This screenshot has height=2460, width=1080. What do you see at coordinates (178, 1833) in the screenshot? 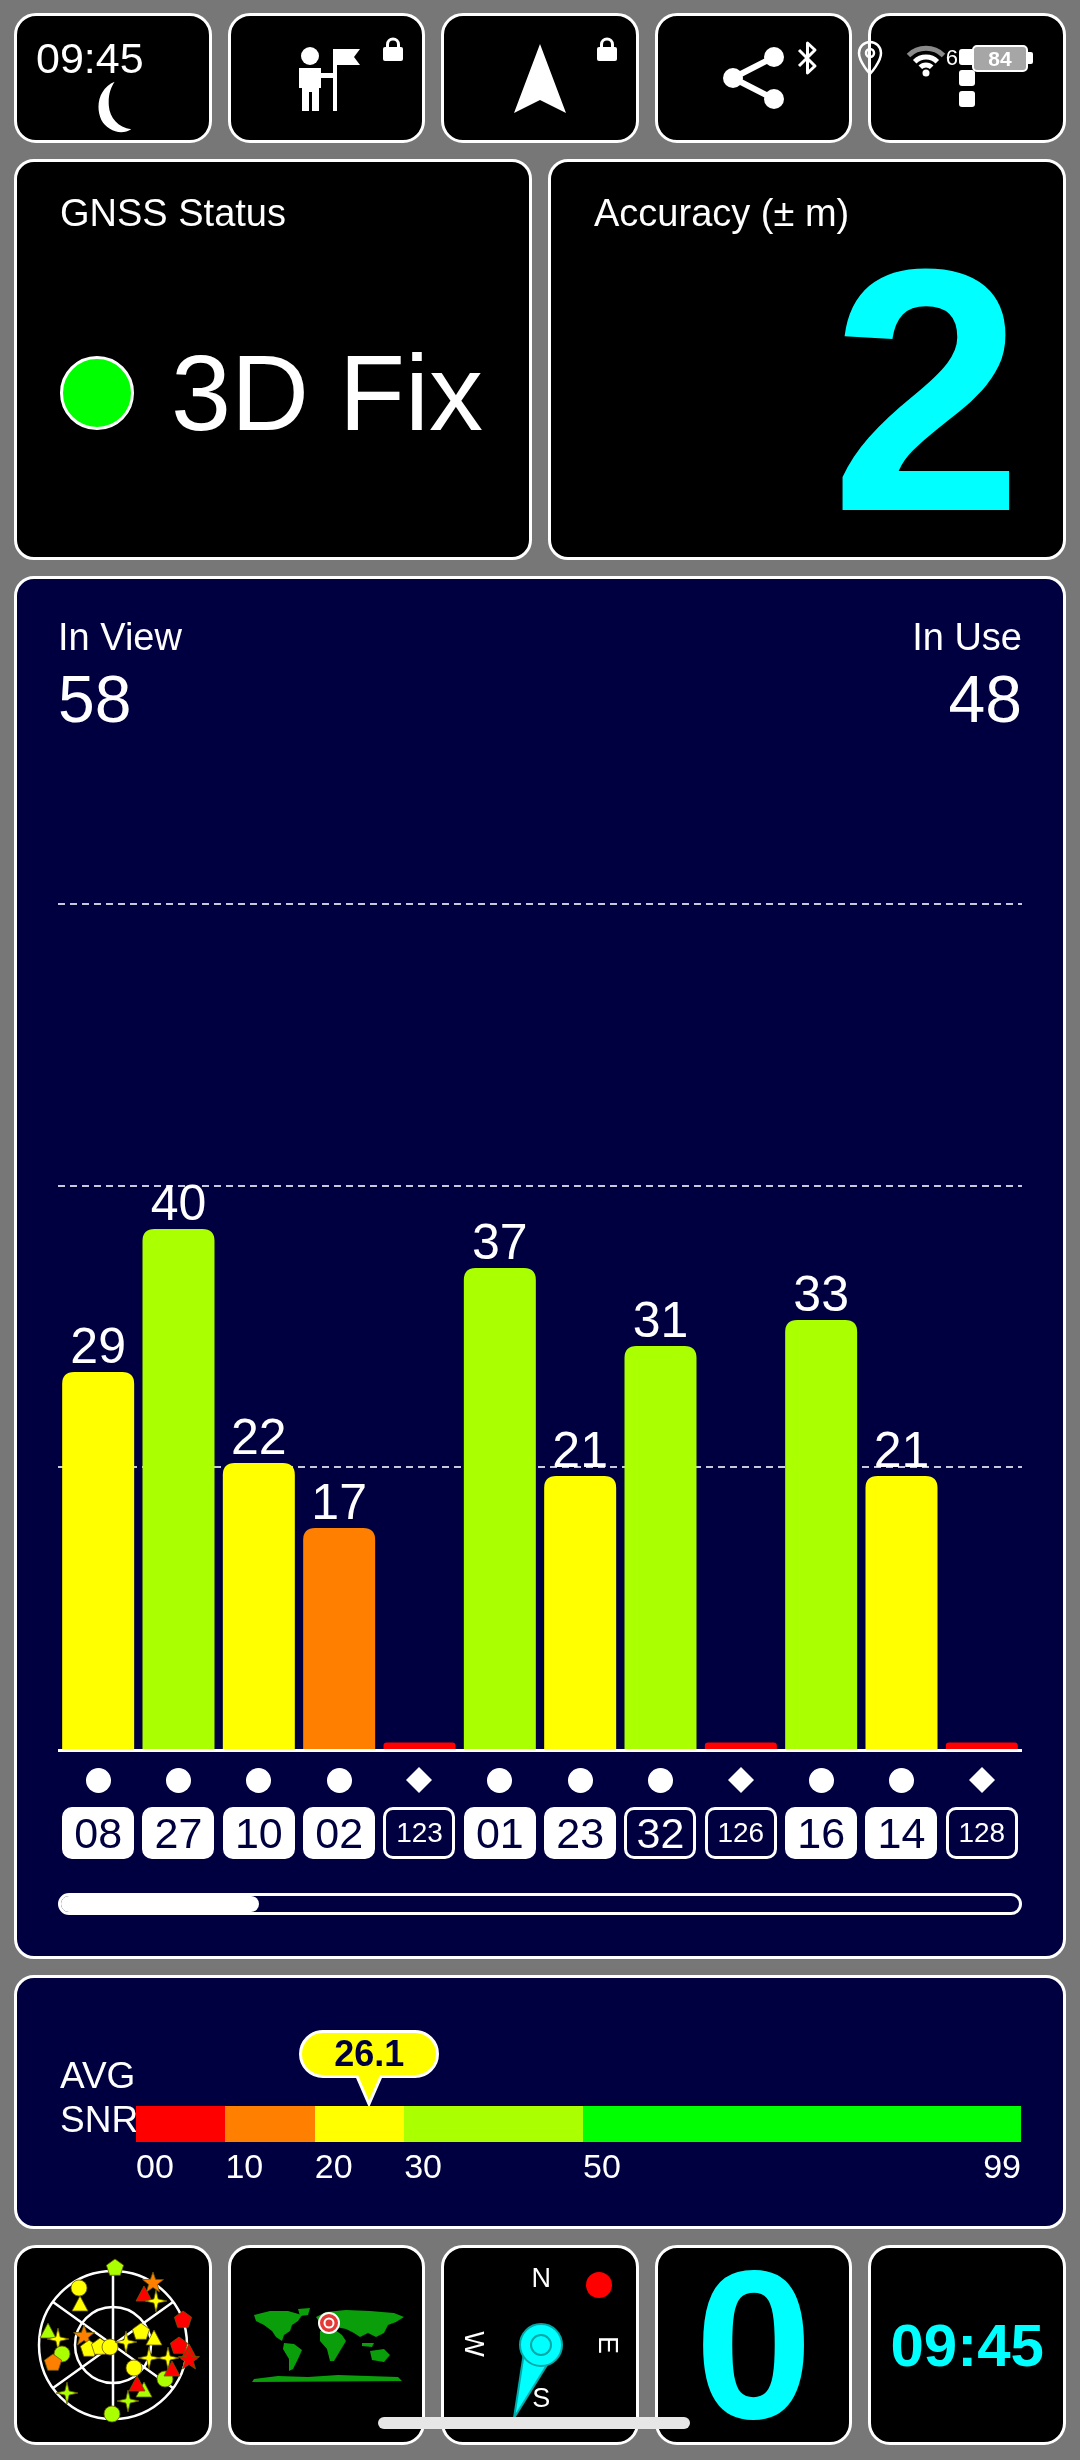
I see `satellite-id-badge: 27` at bounding box center [178, 1833].